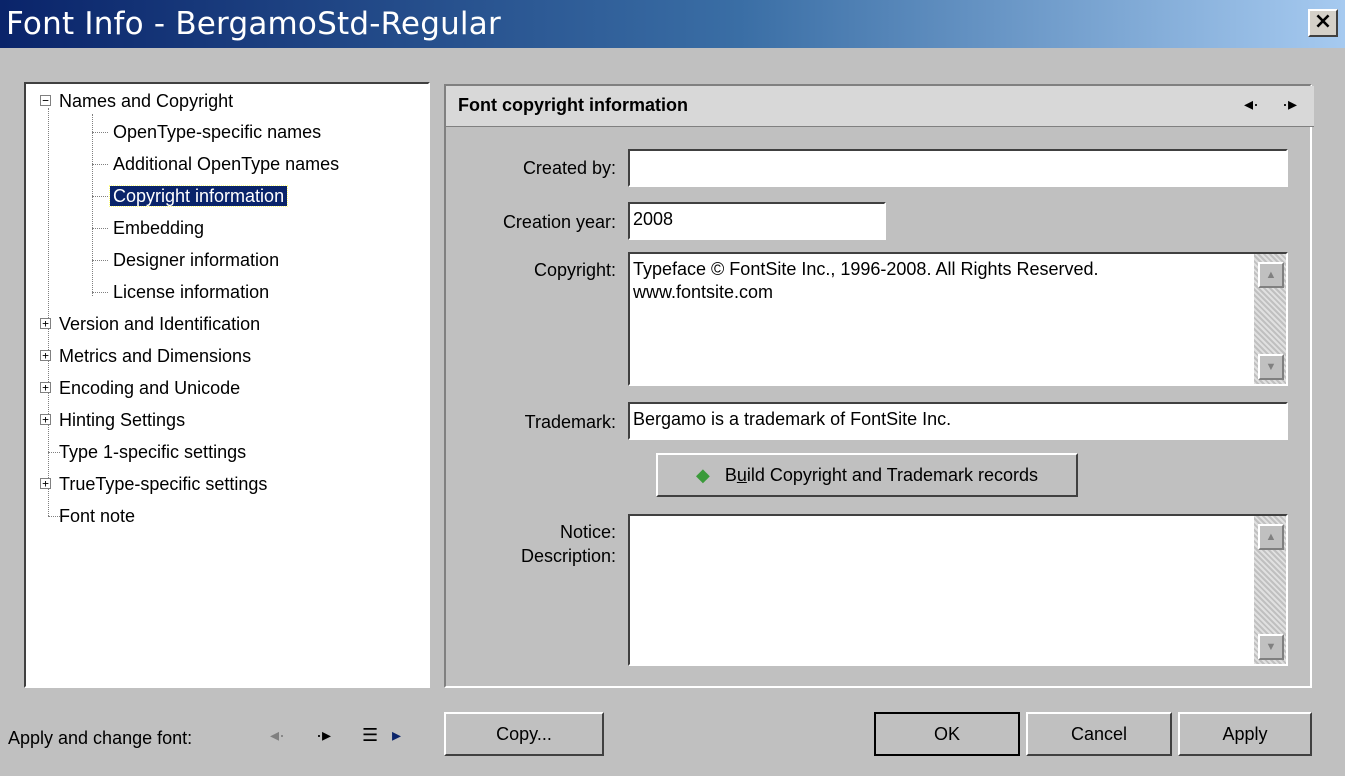 The width and height of the screenshot is (1345, 776). I want to click on tree-item-label: Type 1-specific settings, so click(153, 452).